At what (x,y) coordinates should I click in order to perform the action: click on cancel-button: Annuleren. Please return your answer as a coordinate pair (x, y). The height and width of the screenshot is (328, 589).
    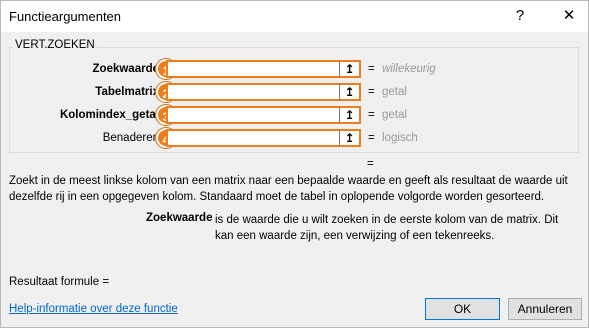
    Looking at the image, I should click on (545, 309).